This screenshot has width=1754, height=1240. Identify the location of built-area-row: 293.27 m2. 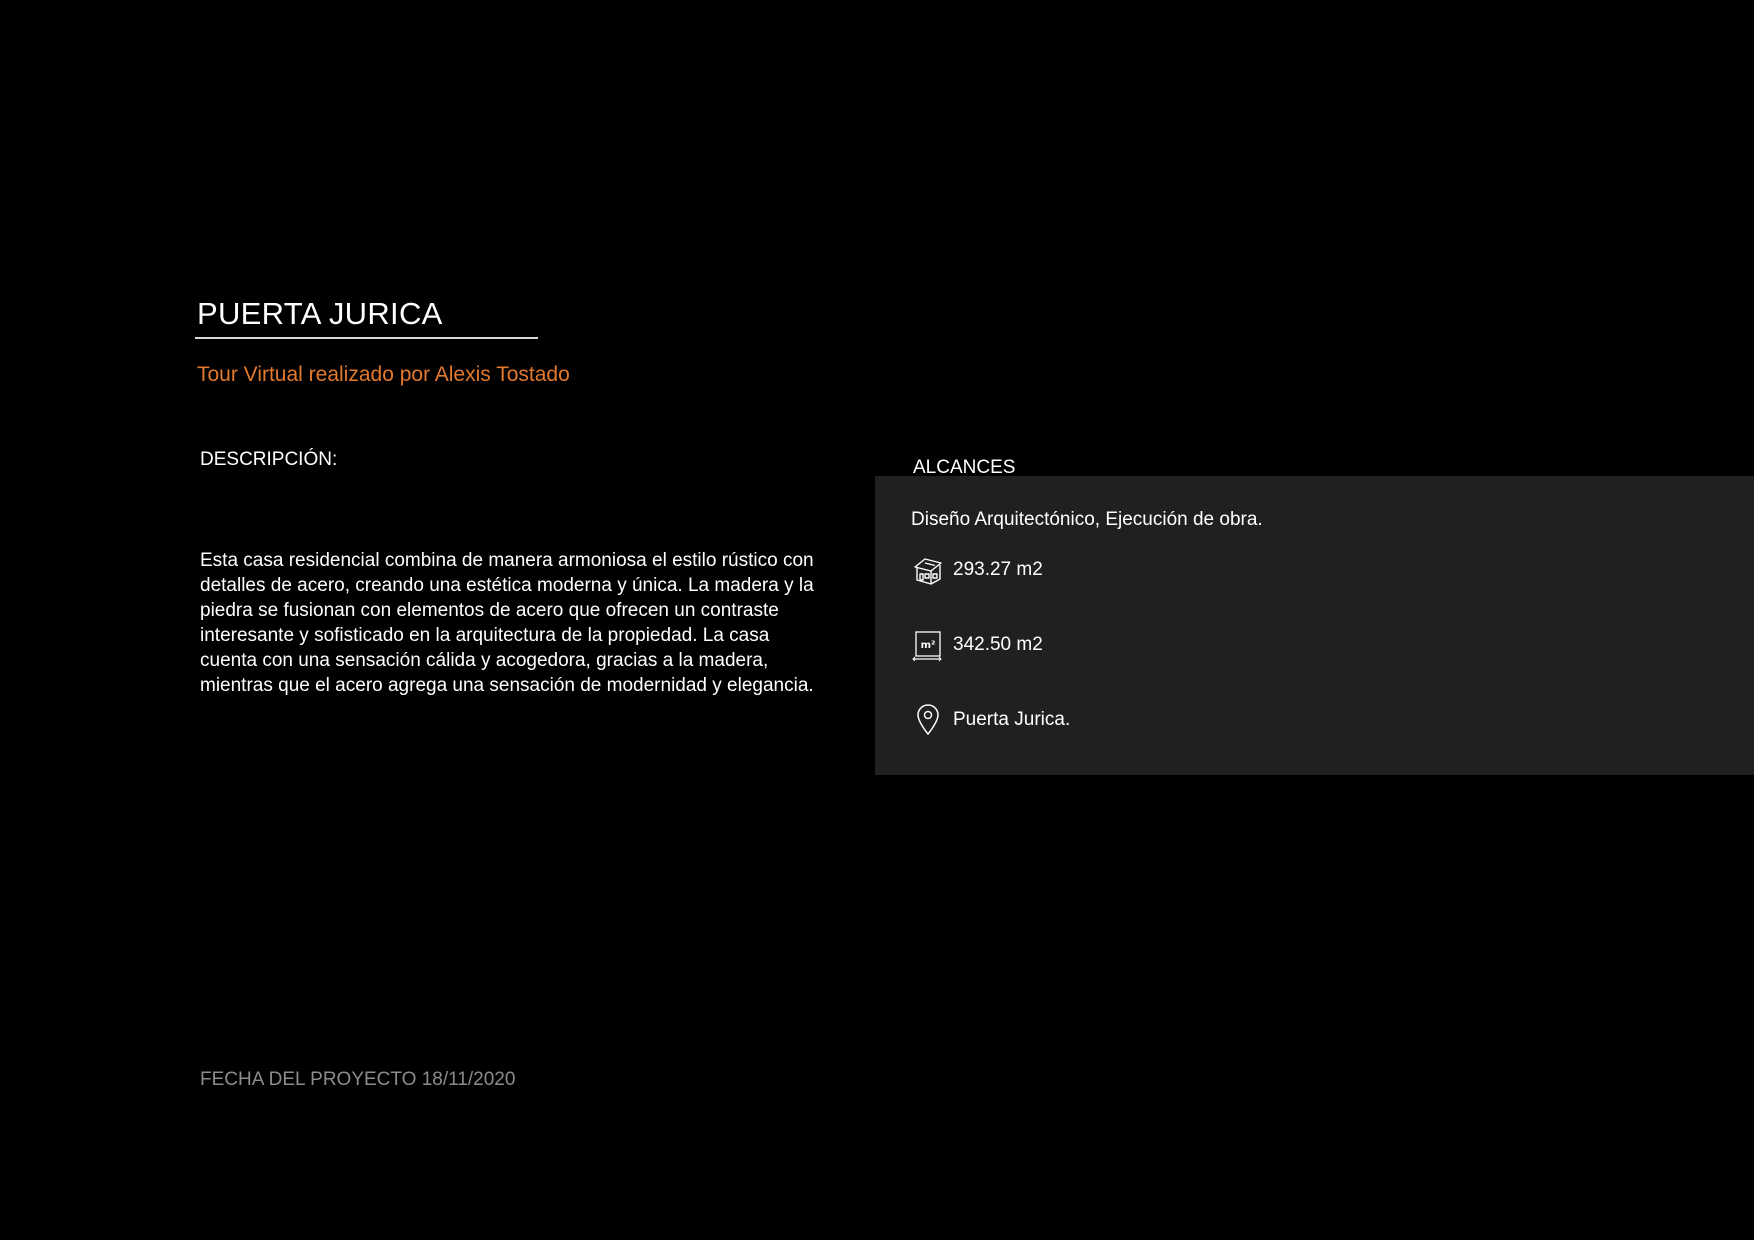
(977, 570).